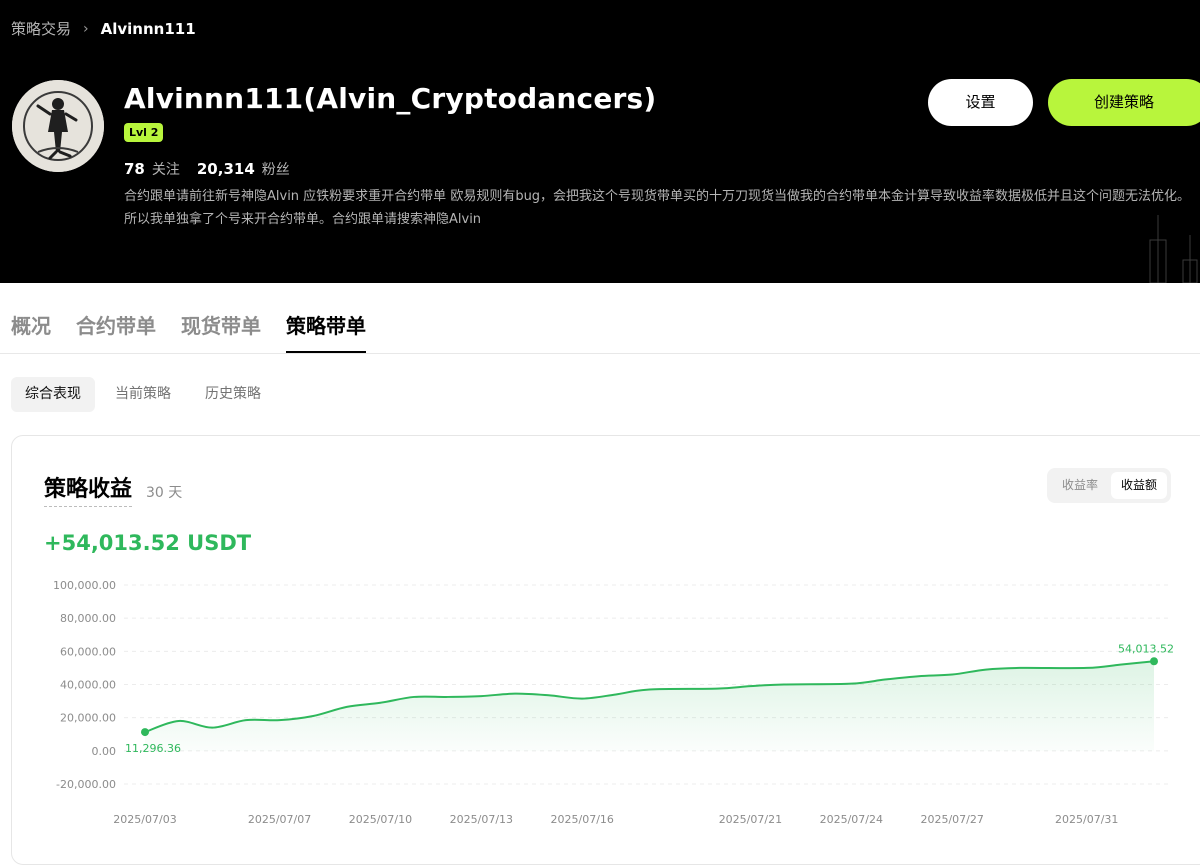 The height and width of the screenshot is (865, 1200). I want to click on subtab-history-strategies: 历史策略, so click(233, 394).